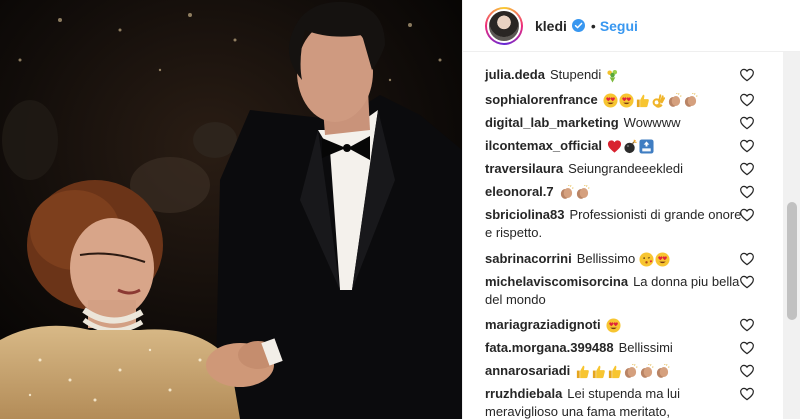 Image resolution: width=800 pixels, height=419 pixels. I want to click on comment-username: digital_lab_marketing, so click(552, 122).